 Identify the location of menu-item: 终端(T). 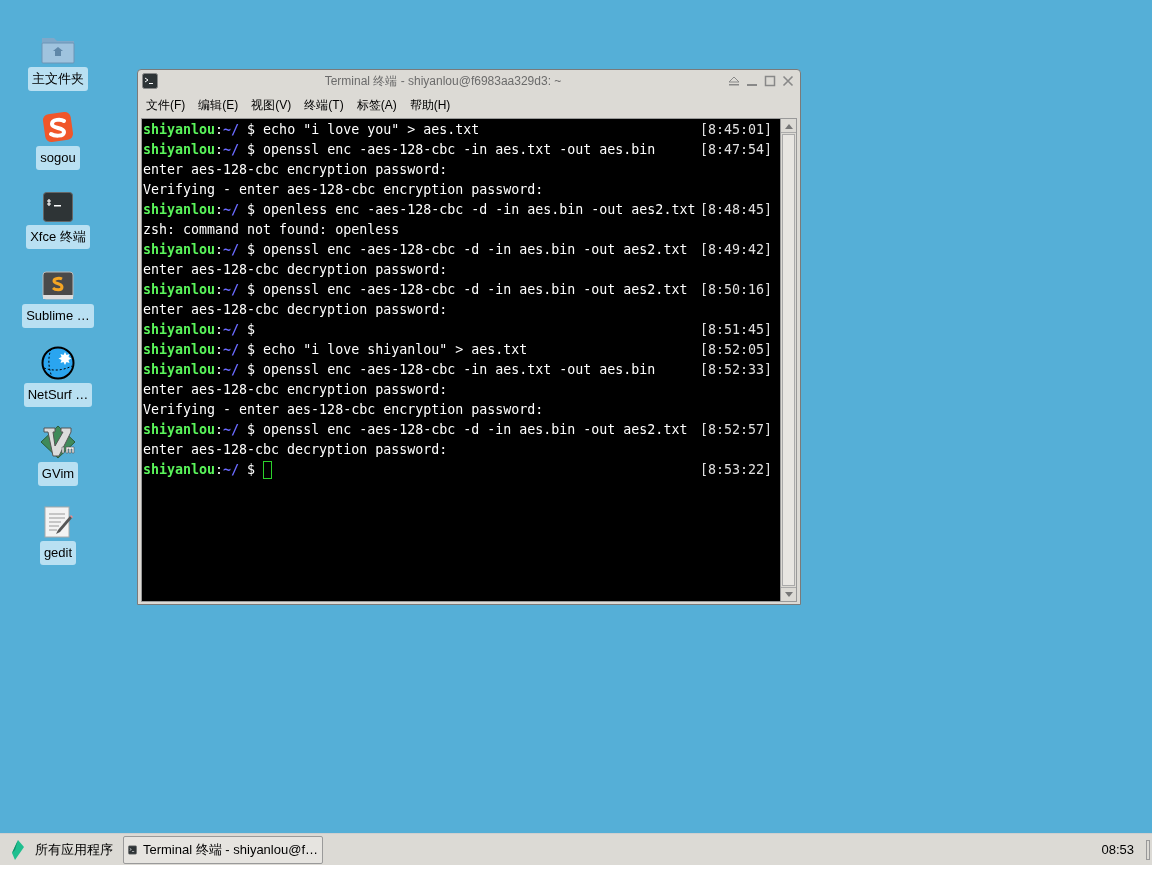
(324, 105).